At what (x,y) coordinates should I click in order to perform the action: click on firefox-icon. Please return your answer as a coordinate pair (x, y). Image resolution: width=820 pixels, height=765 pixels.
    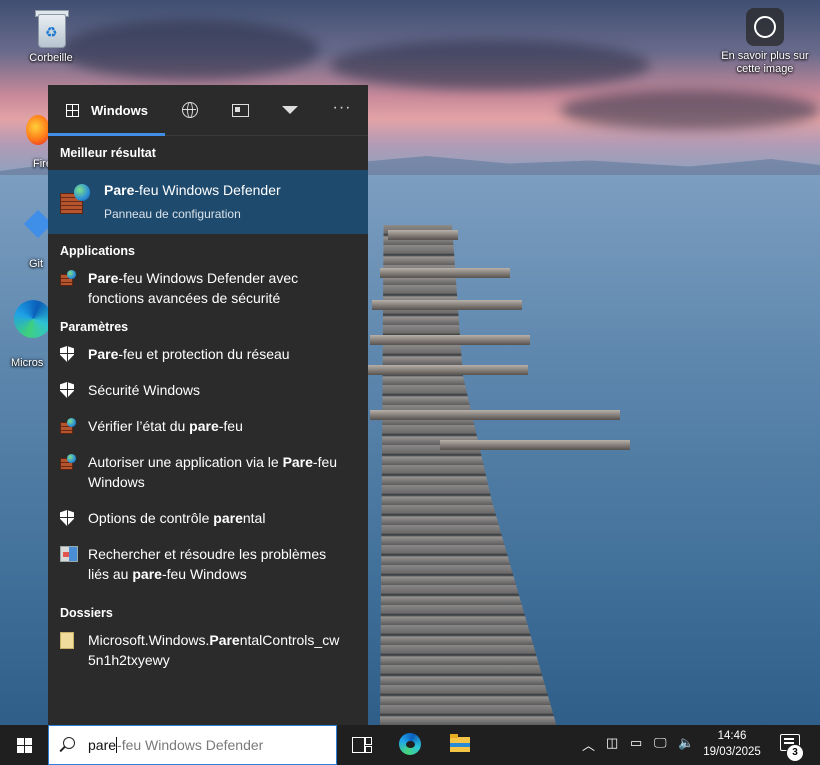
    Looking at the image, I should click on (38, 130).